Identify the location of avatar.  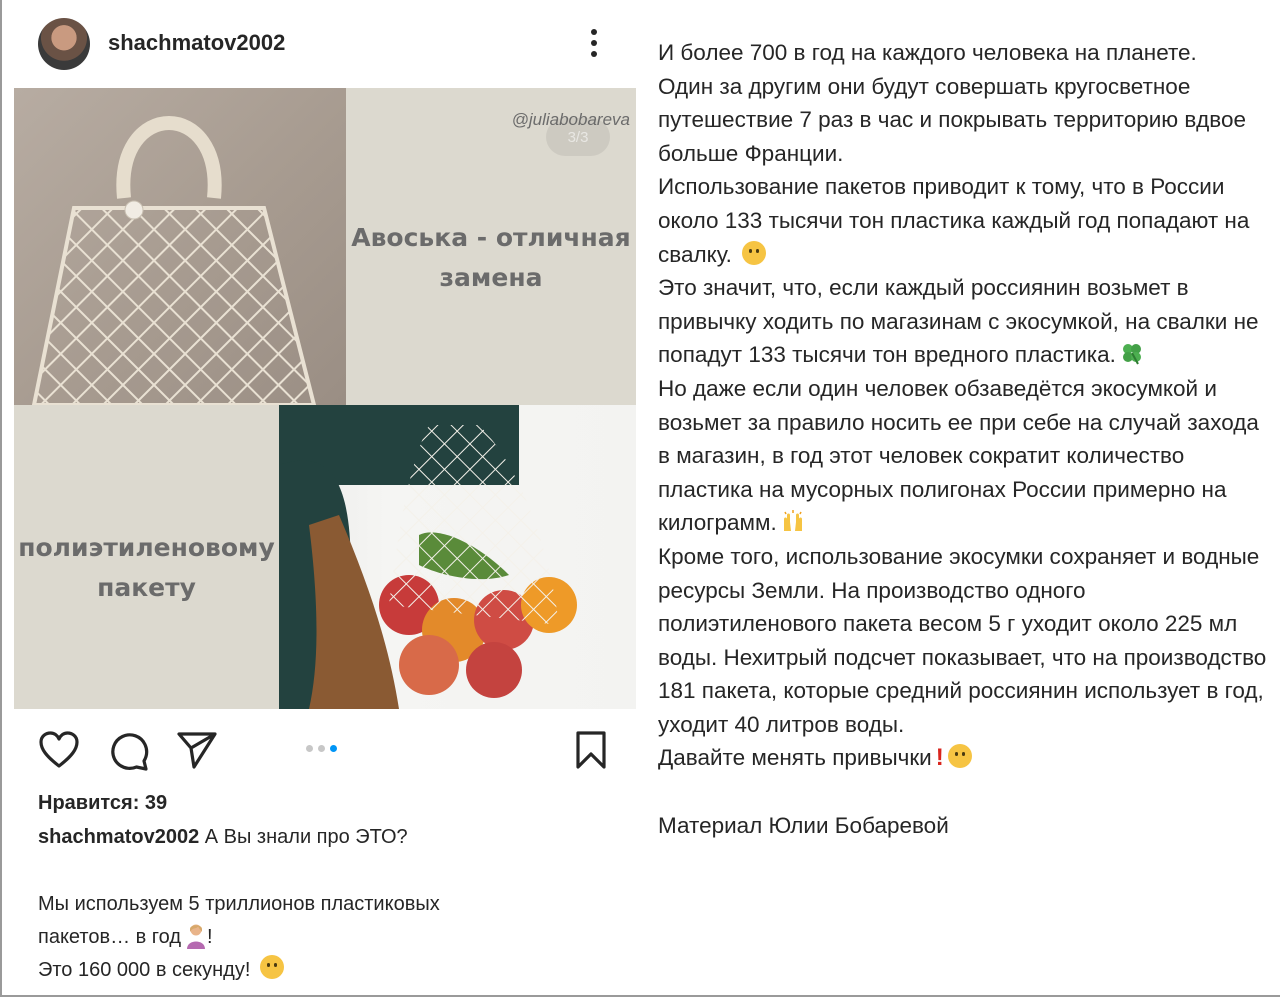
(64, 44).